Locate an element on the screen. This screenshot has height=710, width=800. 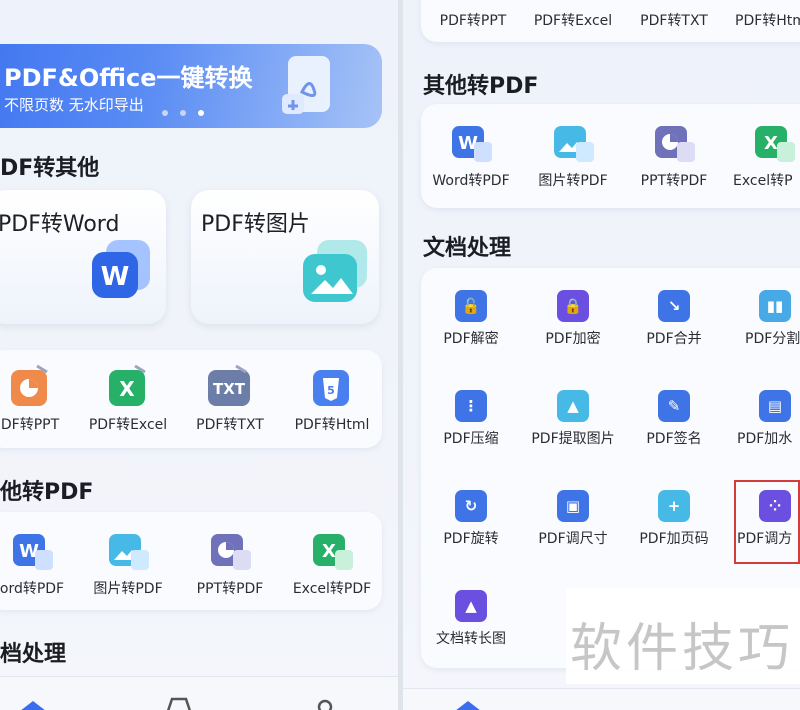
tool-pdf-watermark: ▤ PDF加水 is located at coordinates (762, 419).